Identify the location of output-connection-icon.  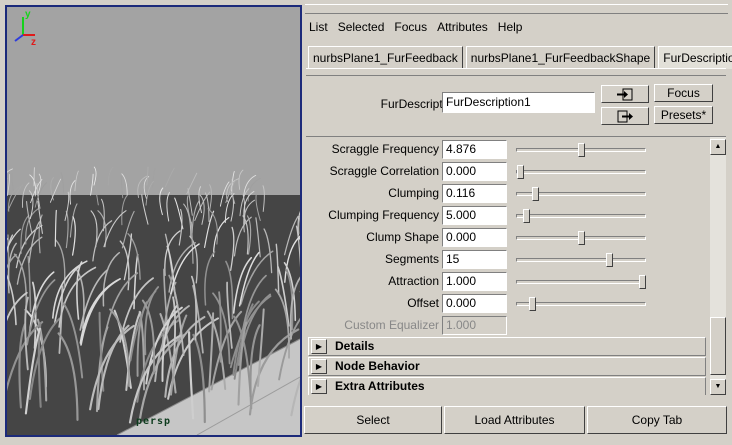
(625, 116).